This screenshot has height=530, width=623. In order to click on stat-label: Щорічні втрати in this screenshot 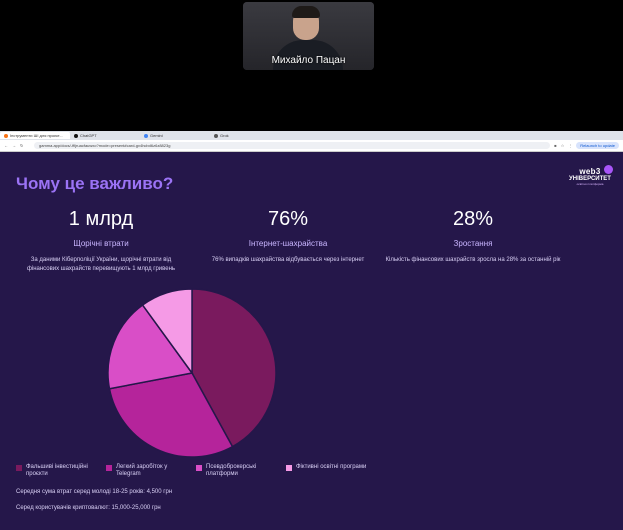, I will do `click(101, 243)`.